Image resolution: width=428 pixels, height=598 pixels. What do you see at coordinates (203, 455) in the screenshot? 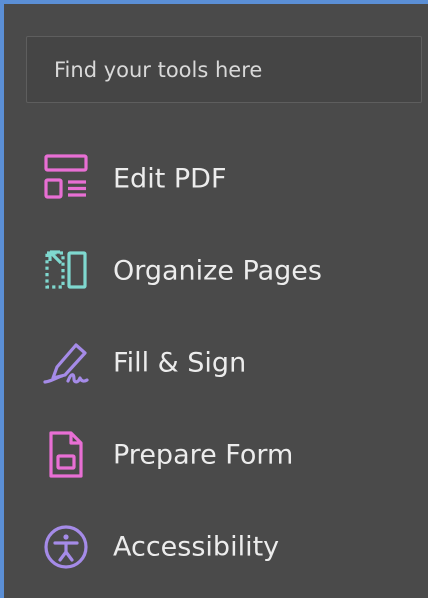
I see `tool-label: Prepare Form` at bounding box center [203, 455].